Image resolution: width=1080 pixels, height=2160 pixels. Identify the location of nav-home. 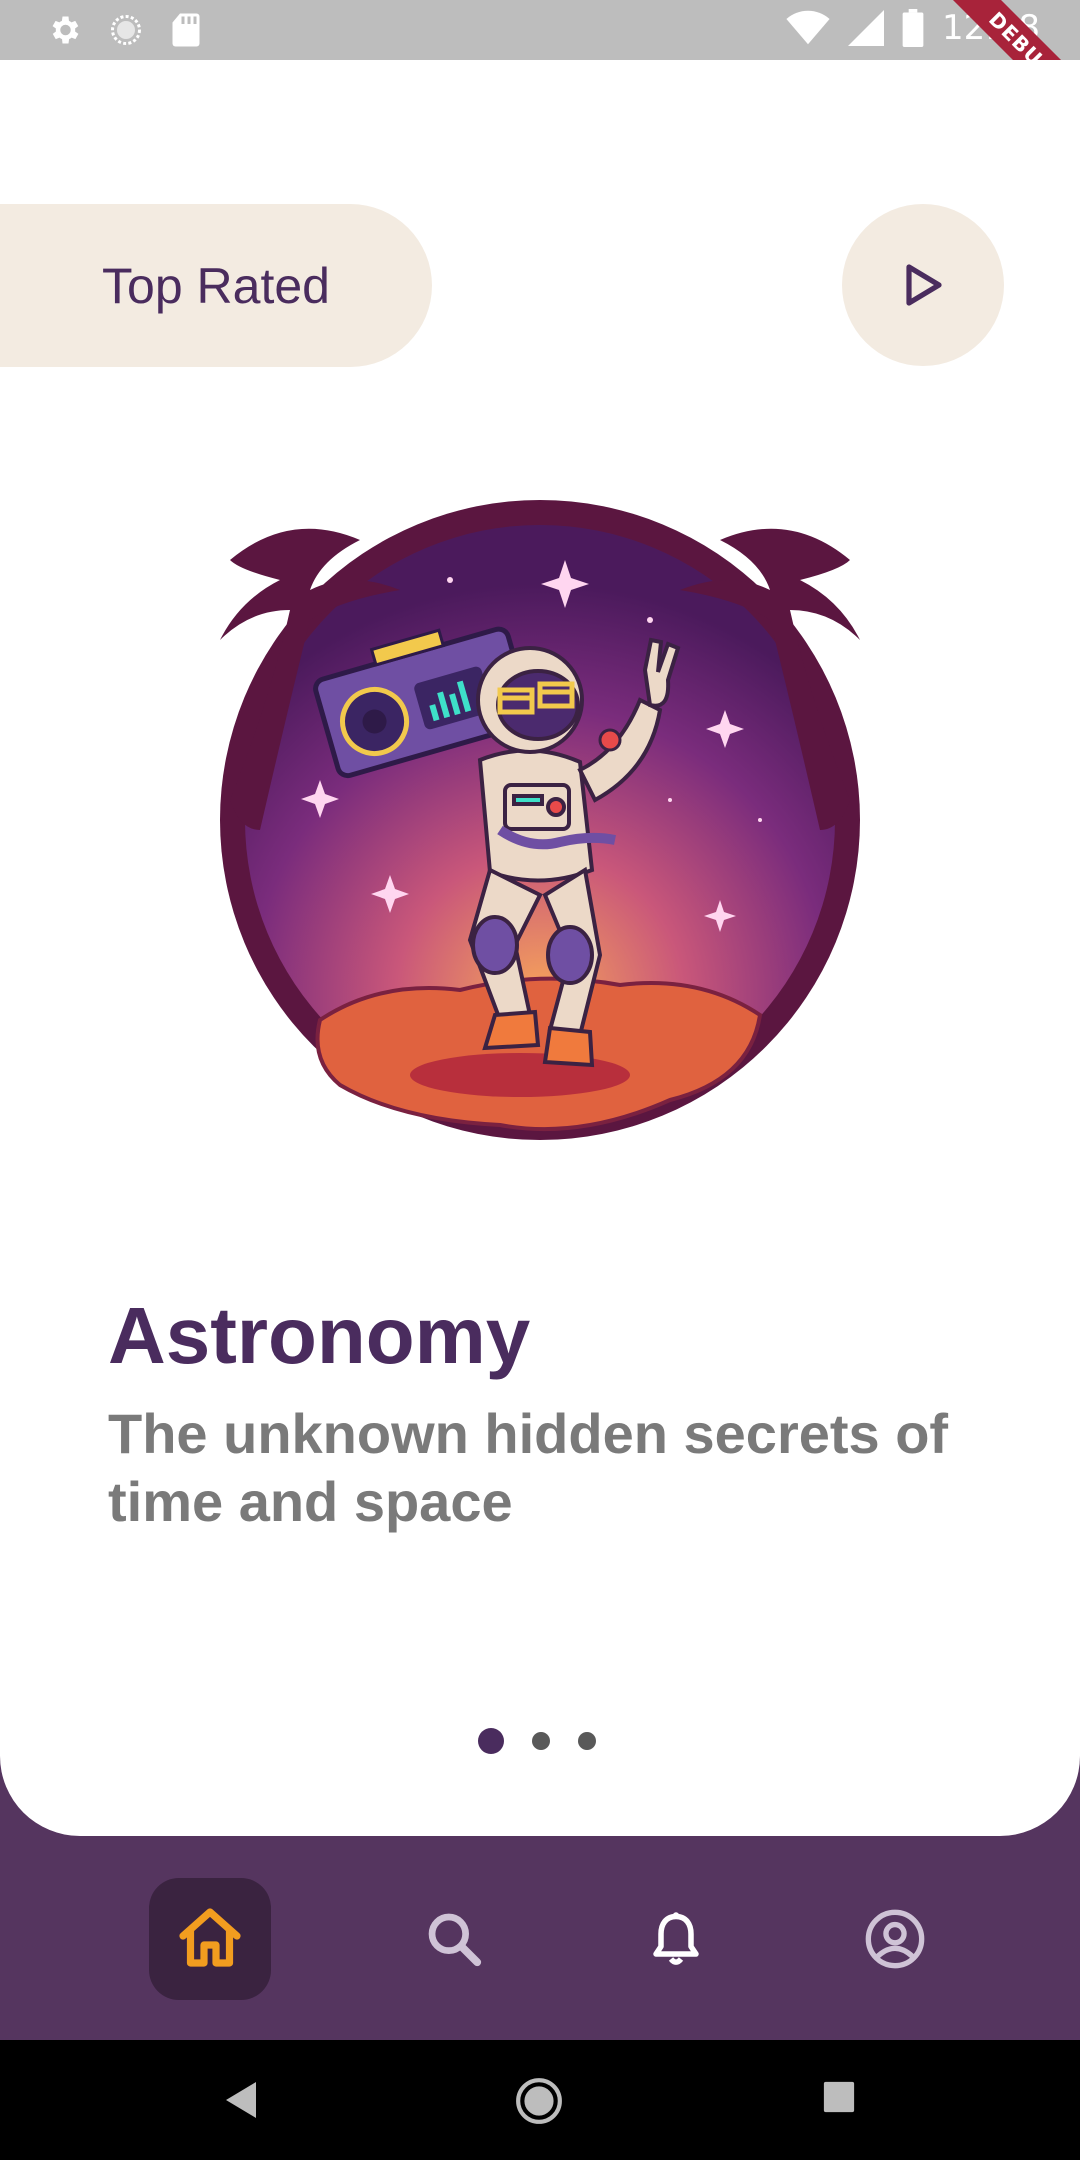
(210, 1939).